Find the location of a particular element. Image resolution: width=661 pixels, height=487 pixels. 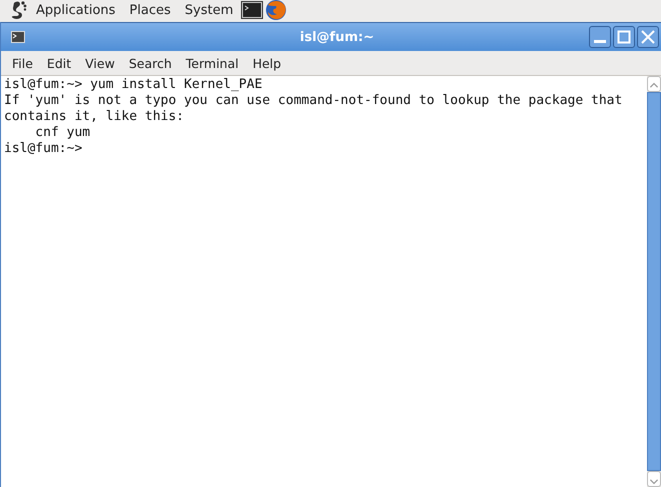

scroll-up-button is located at coordinates (654, 84).